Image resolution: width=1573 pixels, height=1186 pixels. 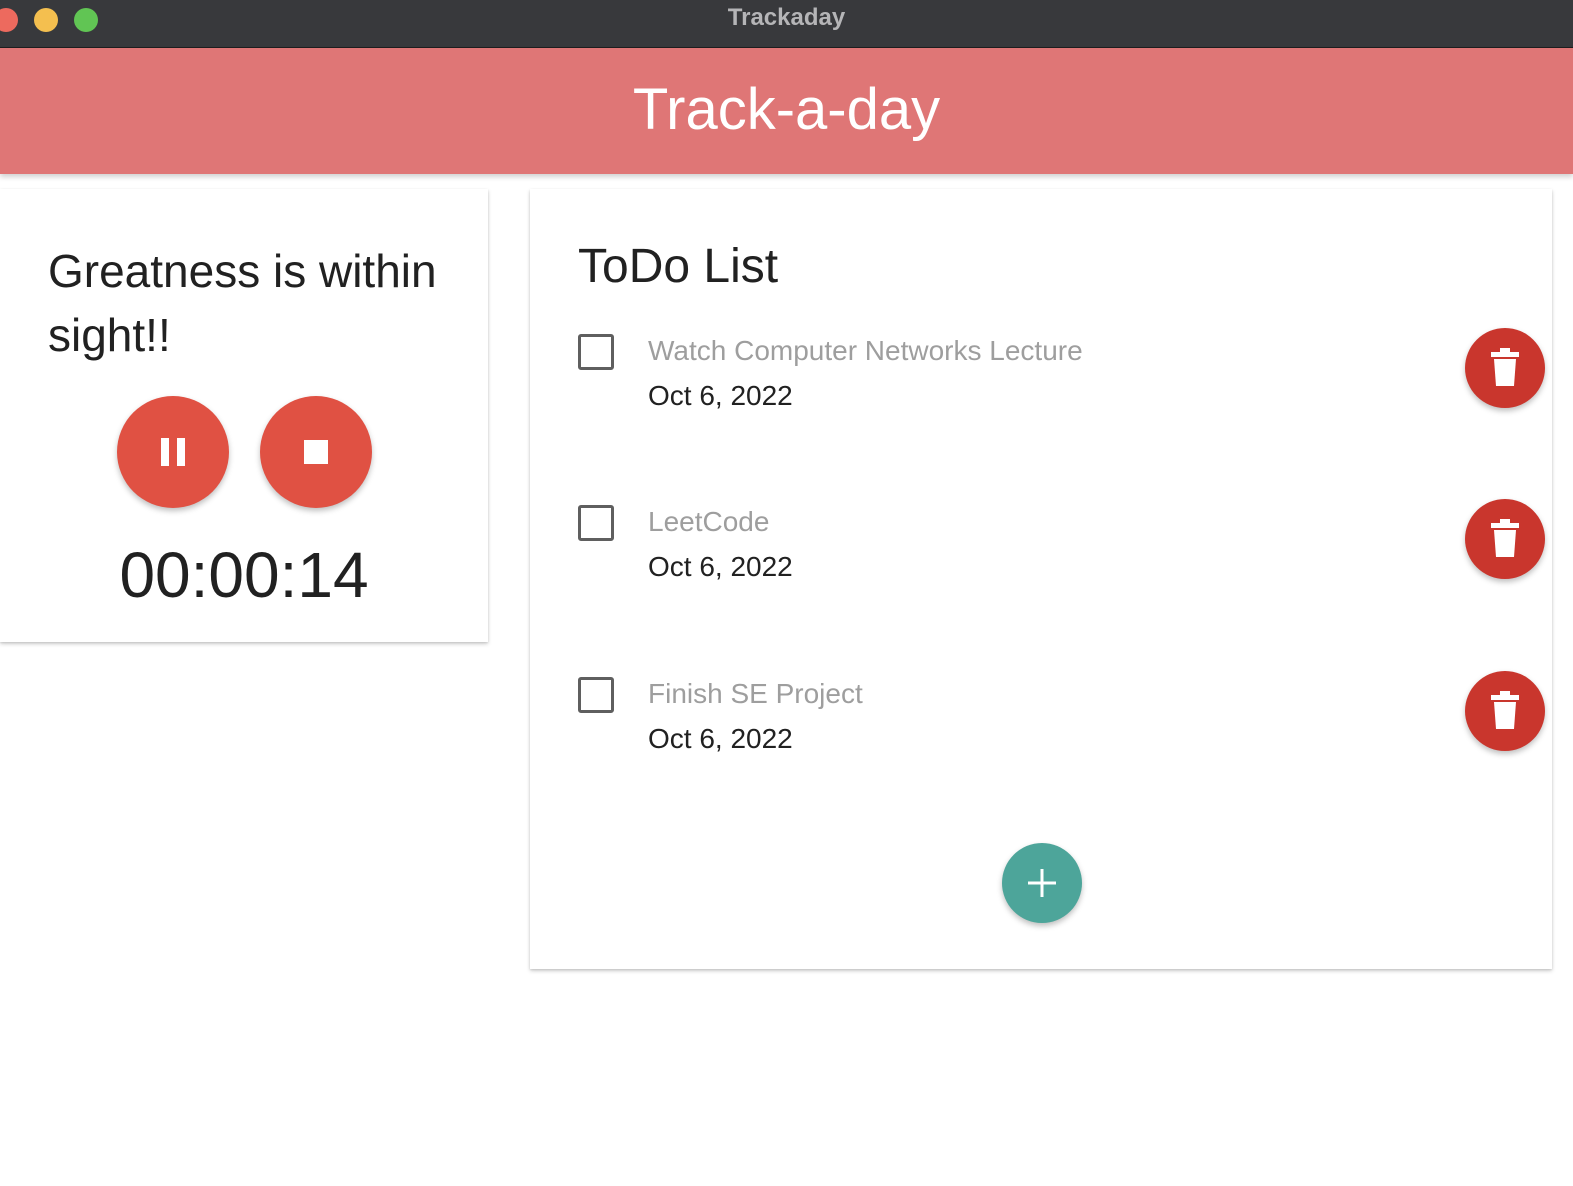 I want to click on todo-item-label: Finish SE Project, so click(x=755, y=693).